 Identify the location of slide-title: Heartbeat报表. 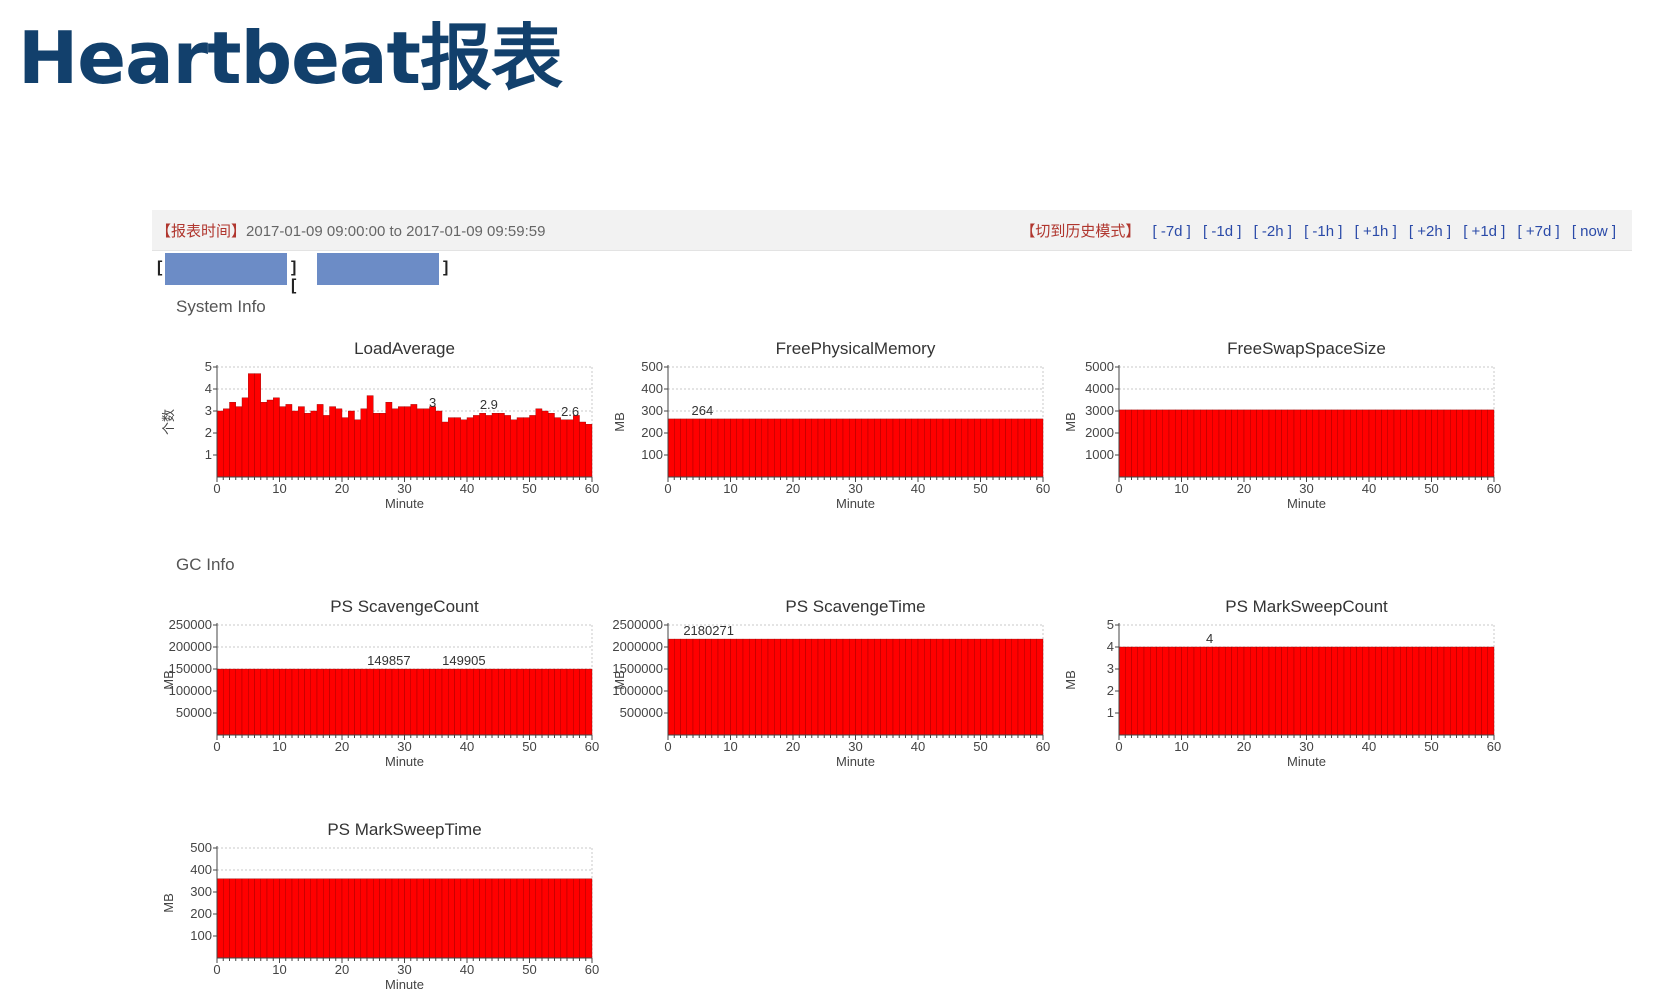
(290, 58).